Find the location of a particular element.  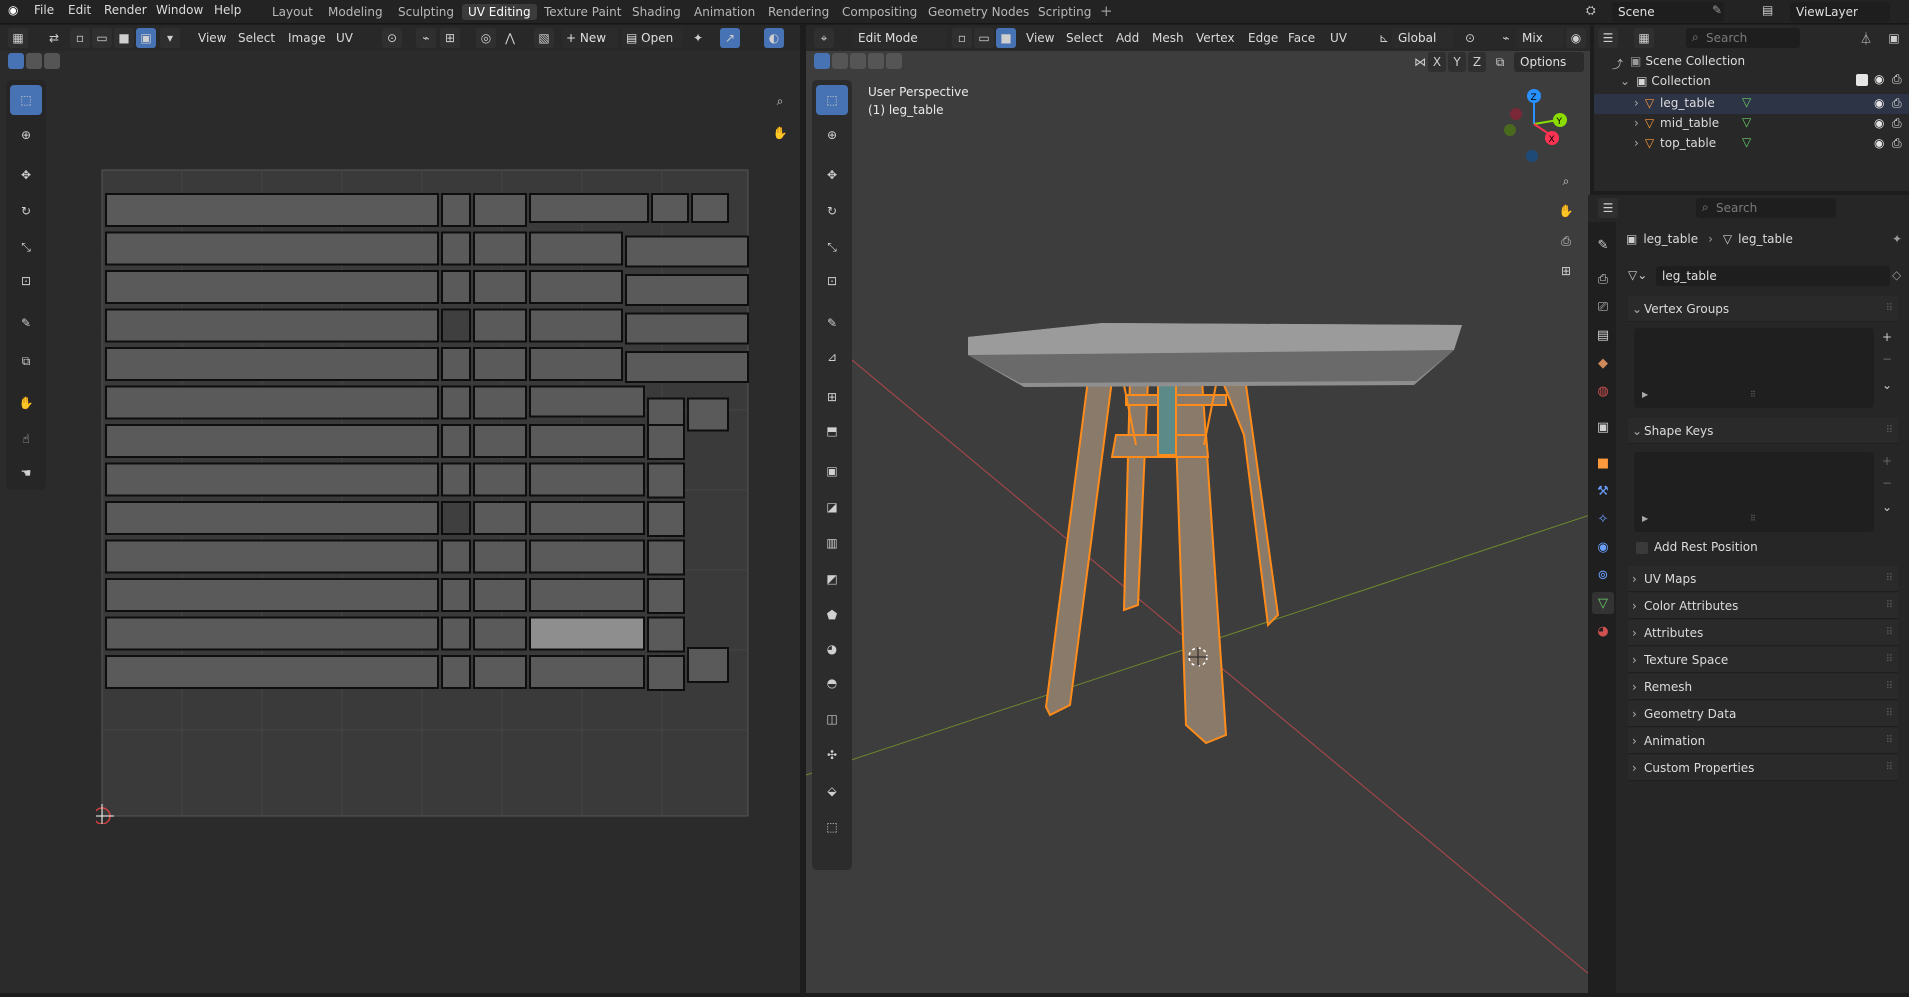

poly-build-tool-icon: ⬟ is located at coordinates (832, 615).